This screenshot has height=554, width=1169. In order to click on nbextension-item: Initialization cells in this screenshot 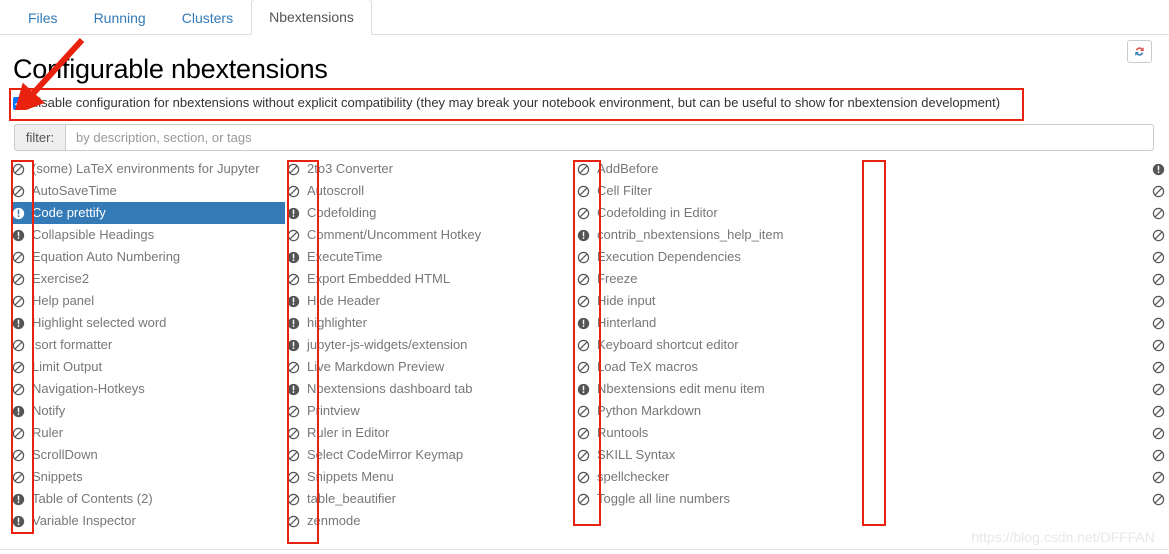, I will do `click(1158, 323)`.